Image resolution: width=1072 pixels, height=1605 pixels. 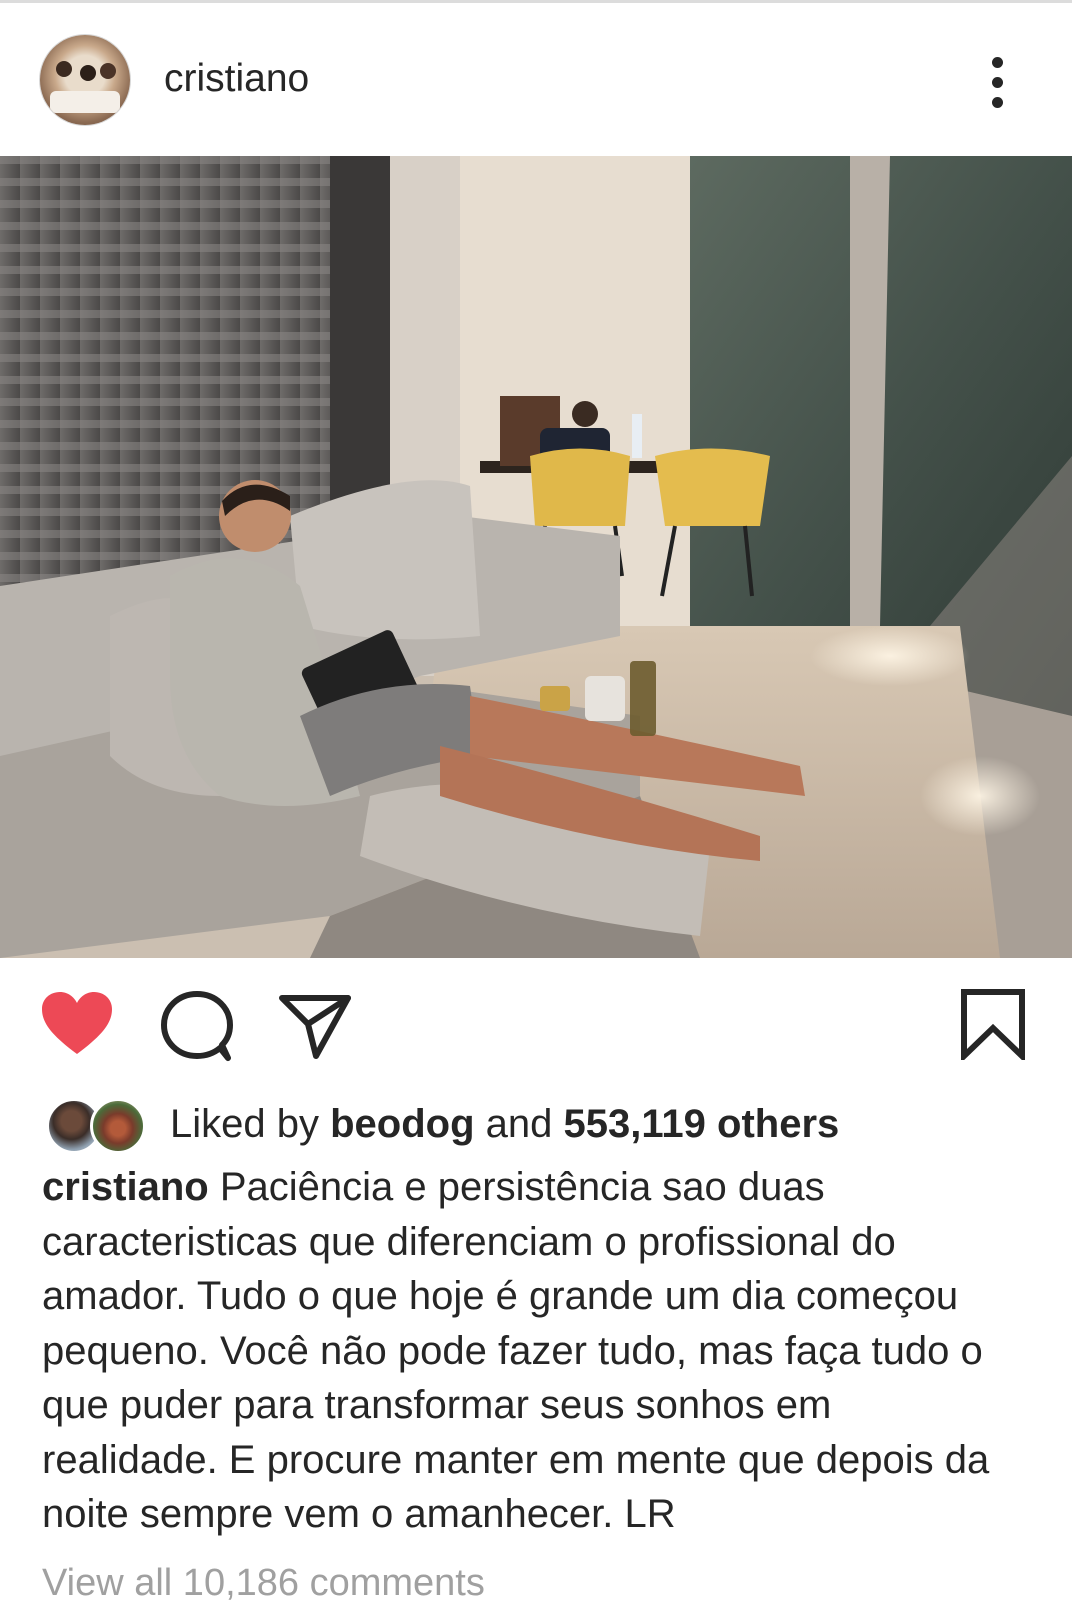 I want to click on likes-joiner: and, so click(x=519, y=1124).